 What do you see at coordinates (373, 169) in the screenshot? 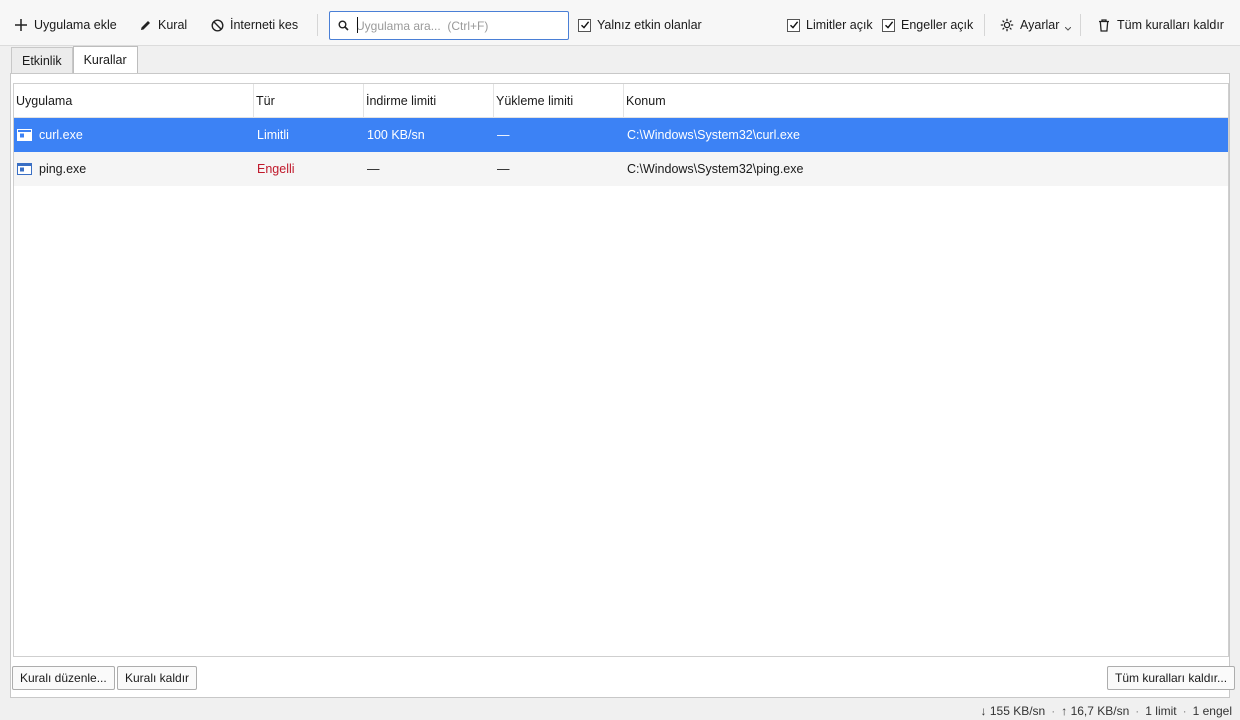
I see `download-limit-cell: —` at bounding box center [373, 169].